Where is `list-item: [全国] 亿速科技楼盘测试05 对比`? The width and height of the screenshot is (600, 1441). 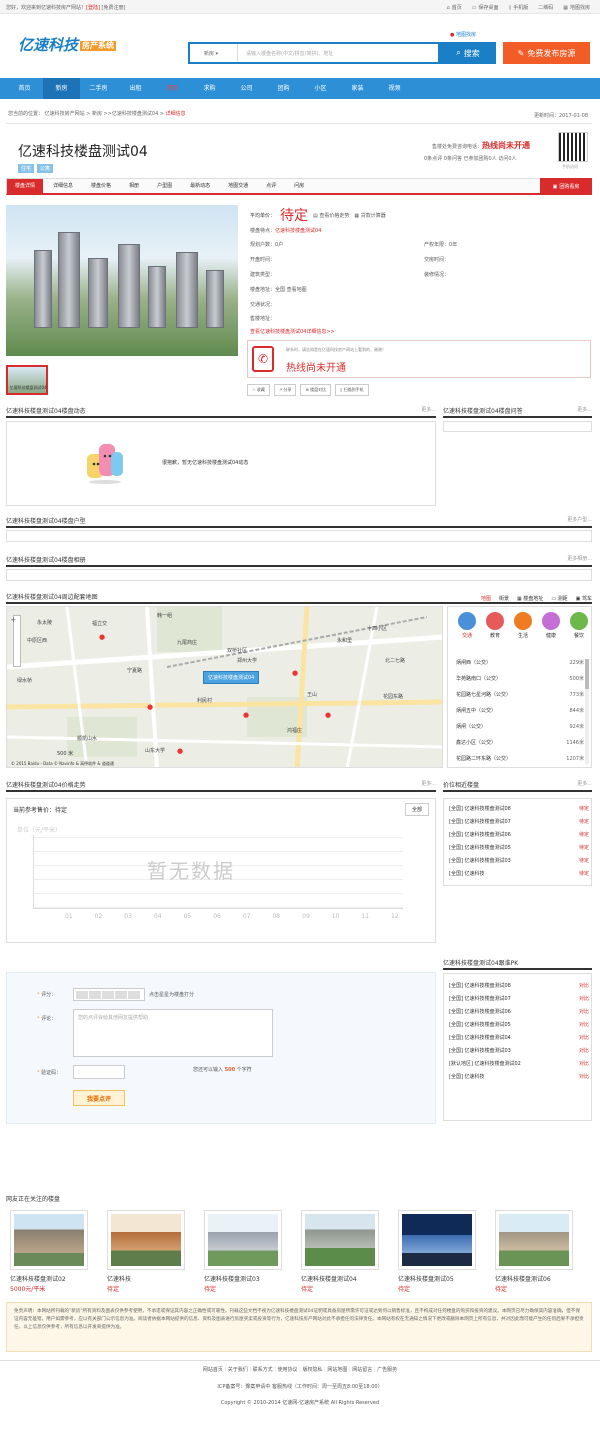
list-item: [全国] 亿速科技楼盘测试05 对比 is located at coordinates (519, 1024).